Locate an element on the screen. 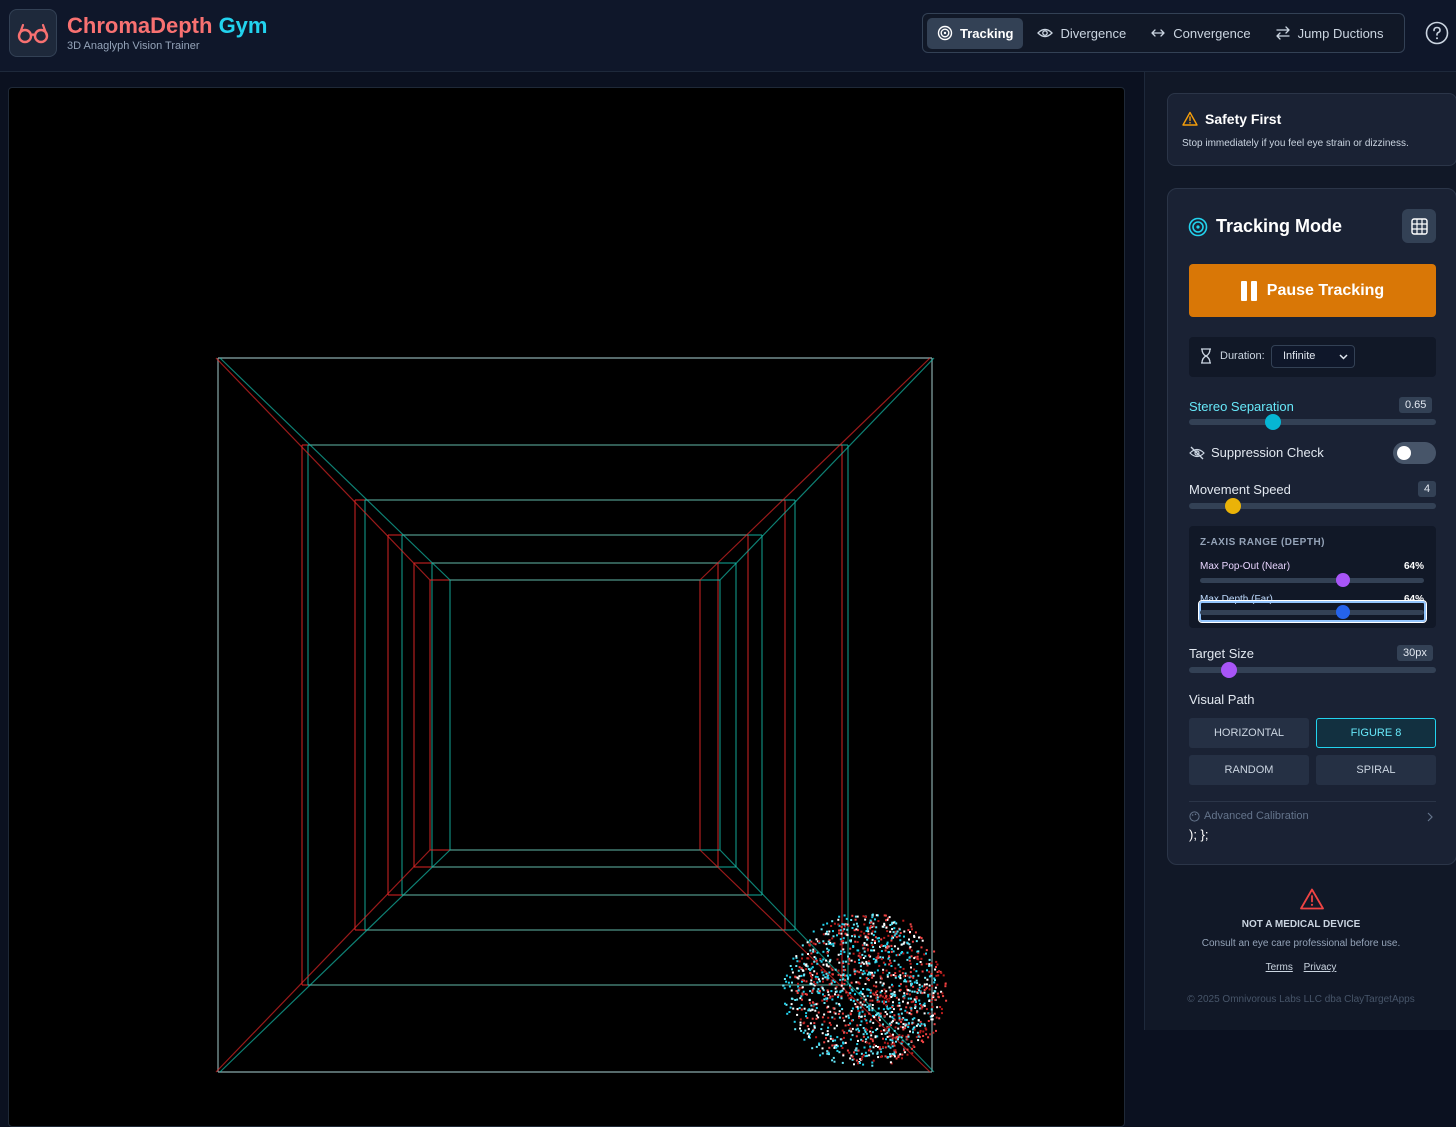 The image size is (1456, 1127). tab-tracking: Tracking is located at coordinates (975, 33).